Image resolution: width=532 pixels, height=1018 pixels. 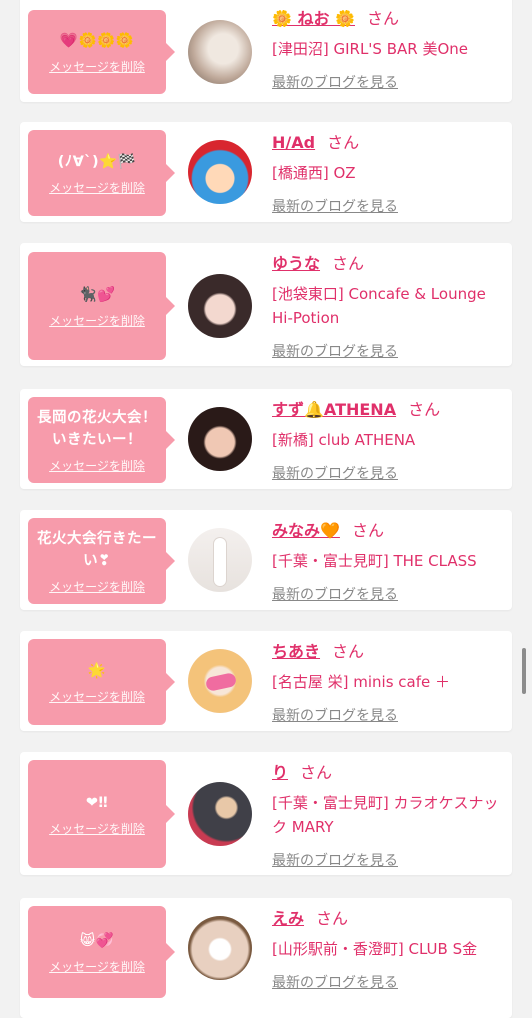 I want to click on shop-label: [山形駅前・香澄町] CLUB S金, so click(x=375, y=949).